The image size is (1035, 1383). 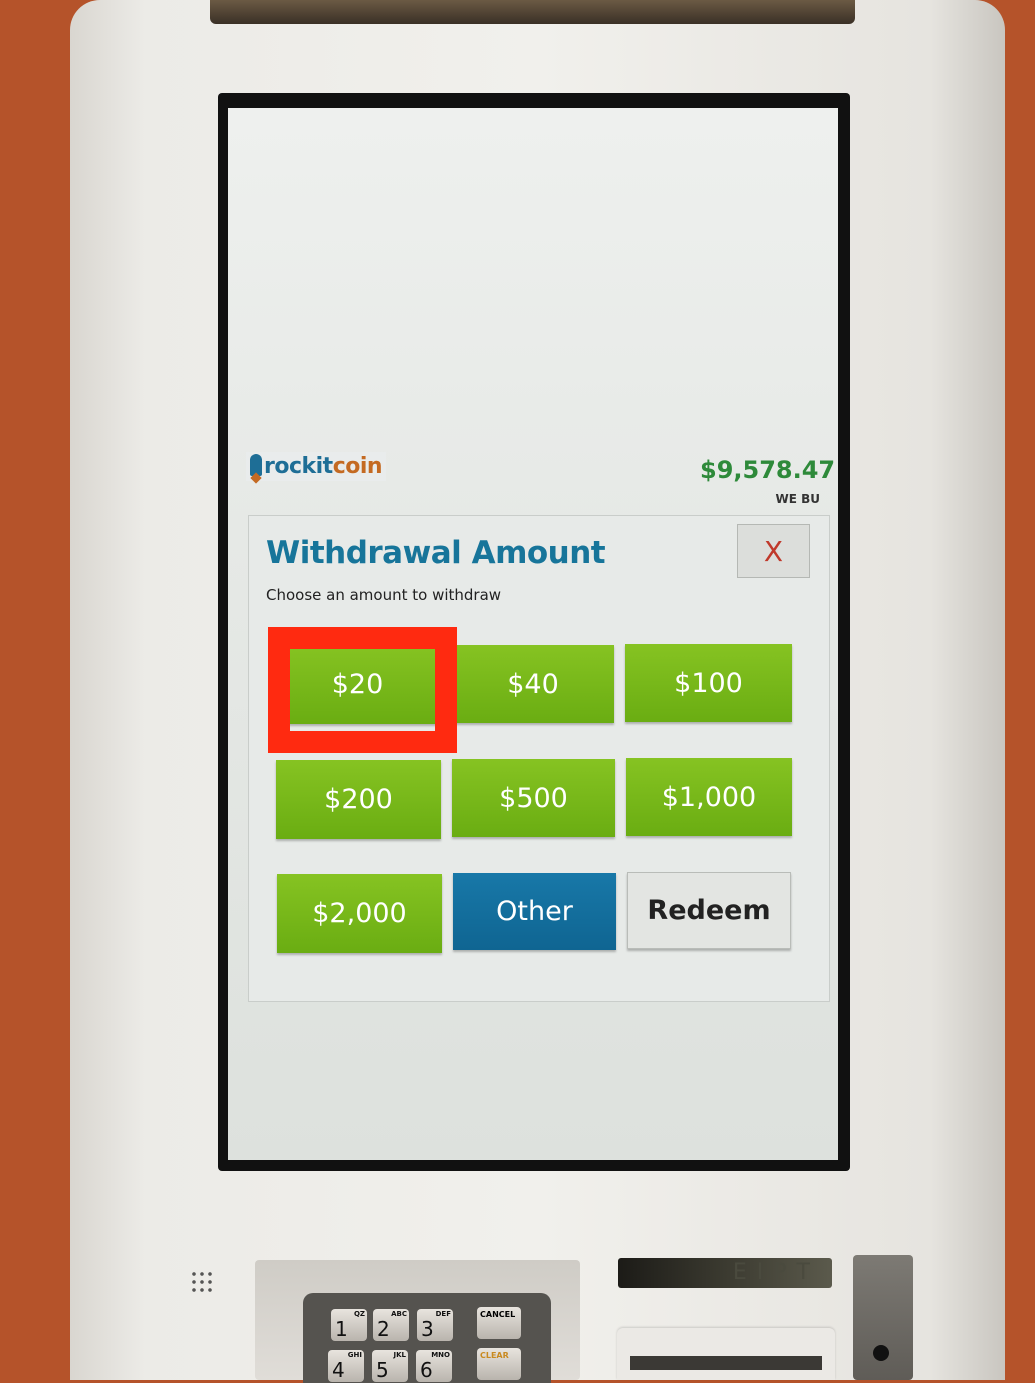 What do you see at coordinates (709, 910) in the screenshot?
I see `redeem-button: Redeem` at bounding box center [709, 910].